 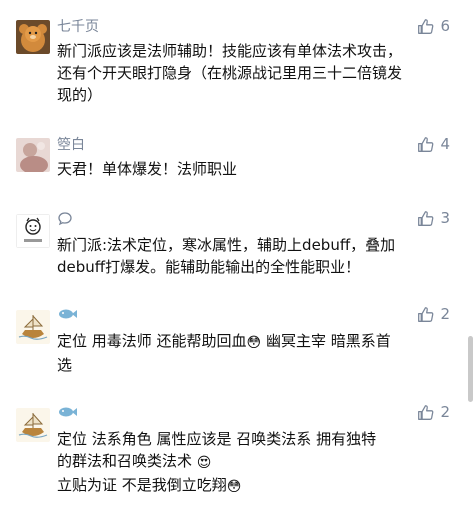 What do you see at coordinates (152, 341) in the screenshot?
I see `comment-line: 定位 用毒法师 还能帮助回血` at bounding box center [152, 341].